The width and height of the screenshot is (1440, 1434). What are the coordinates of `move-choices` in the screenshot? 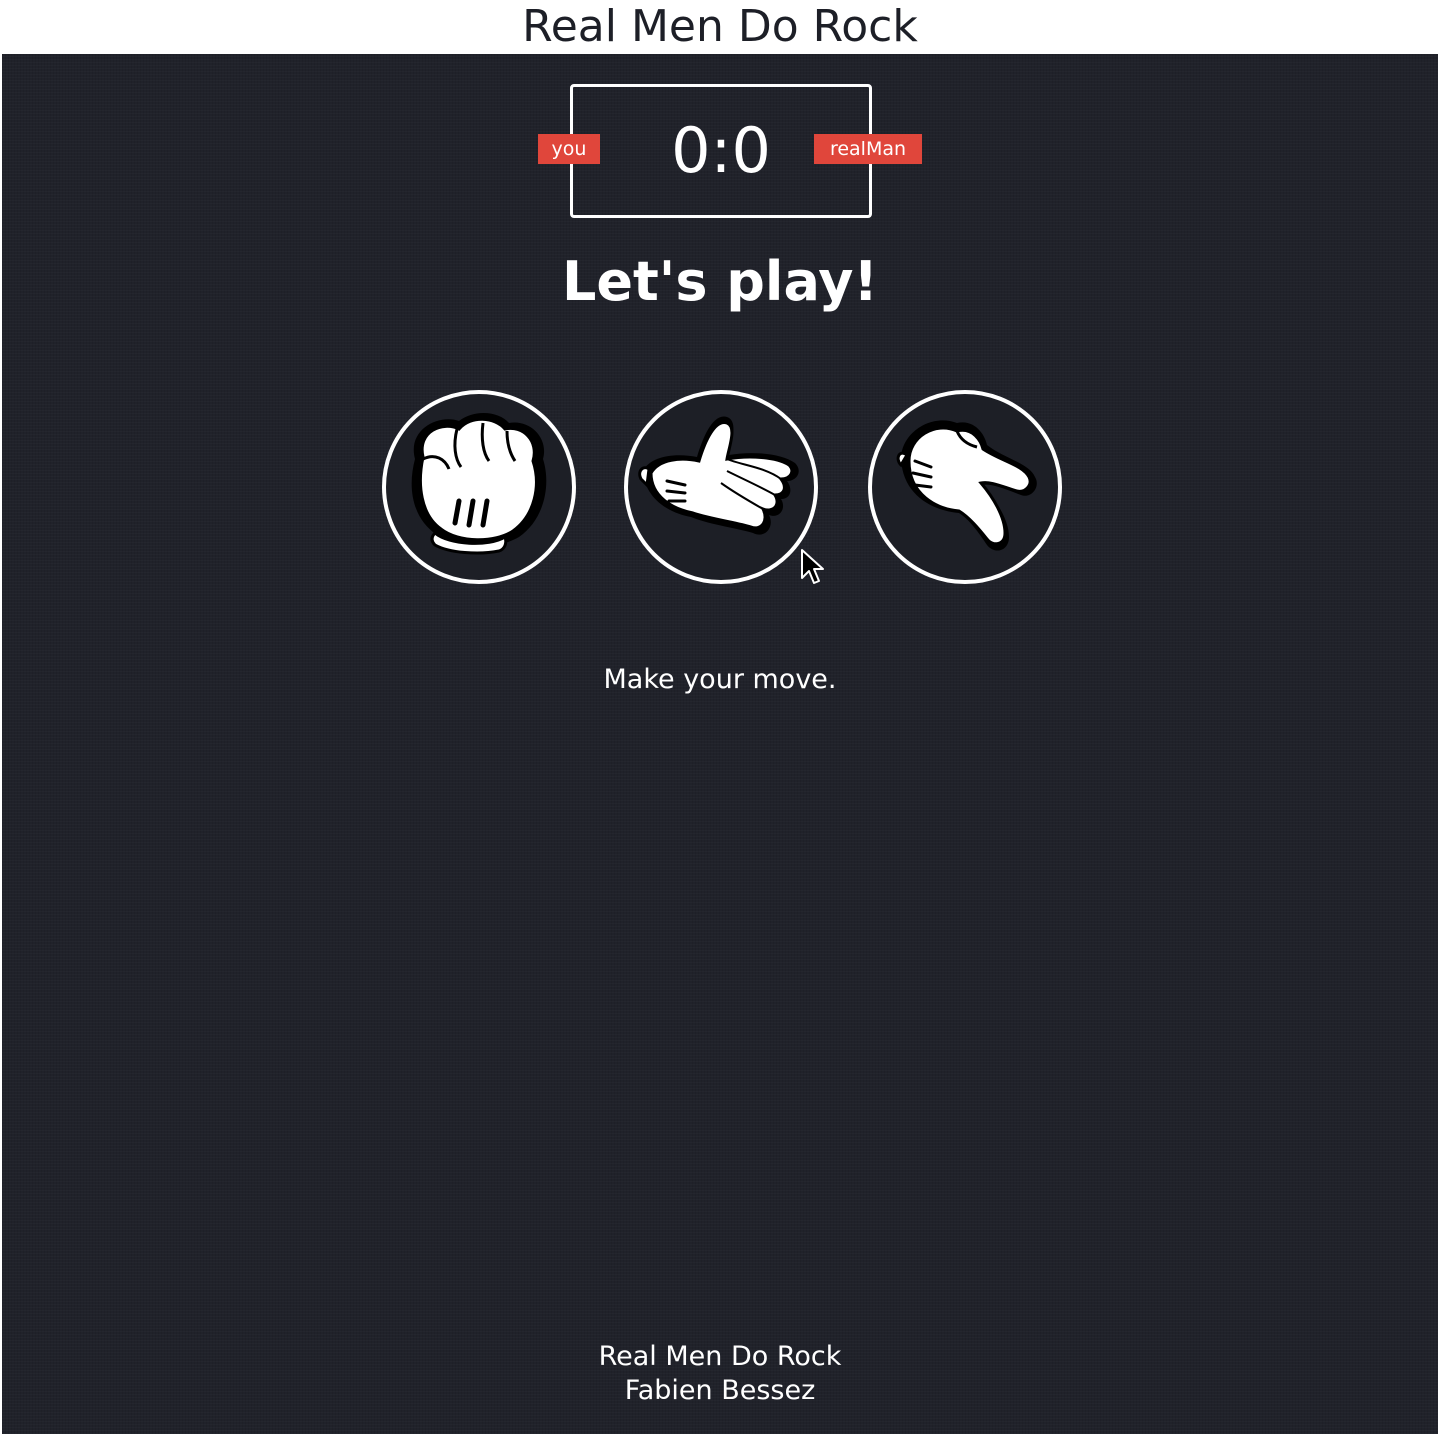 It's located at (722, 490).